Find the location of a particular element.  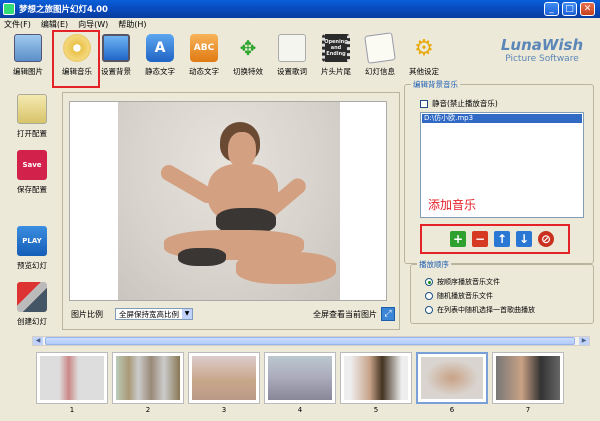

order-option-random: 随机播放音乐文件 is located at coordinates (459, 296).